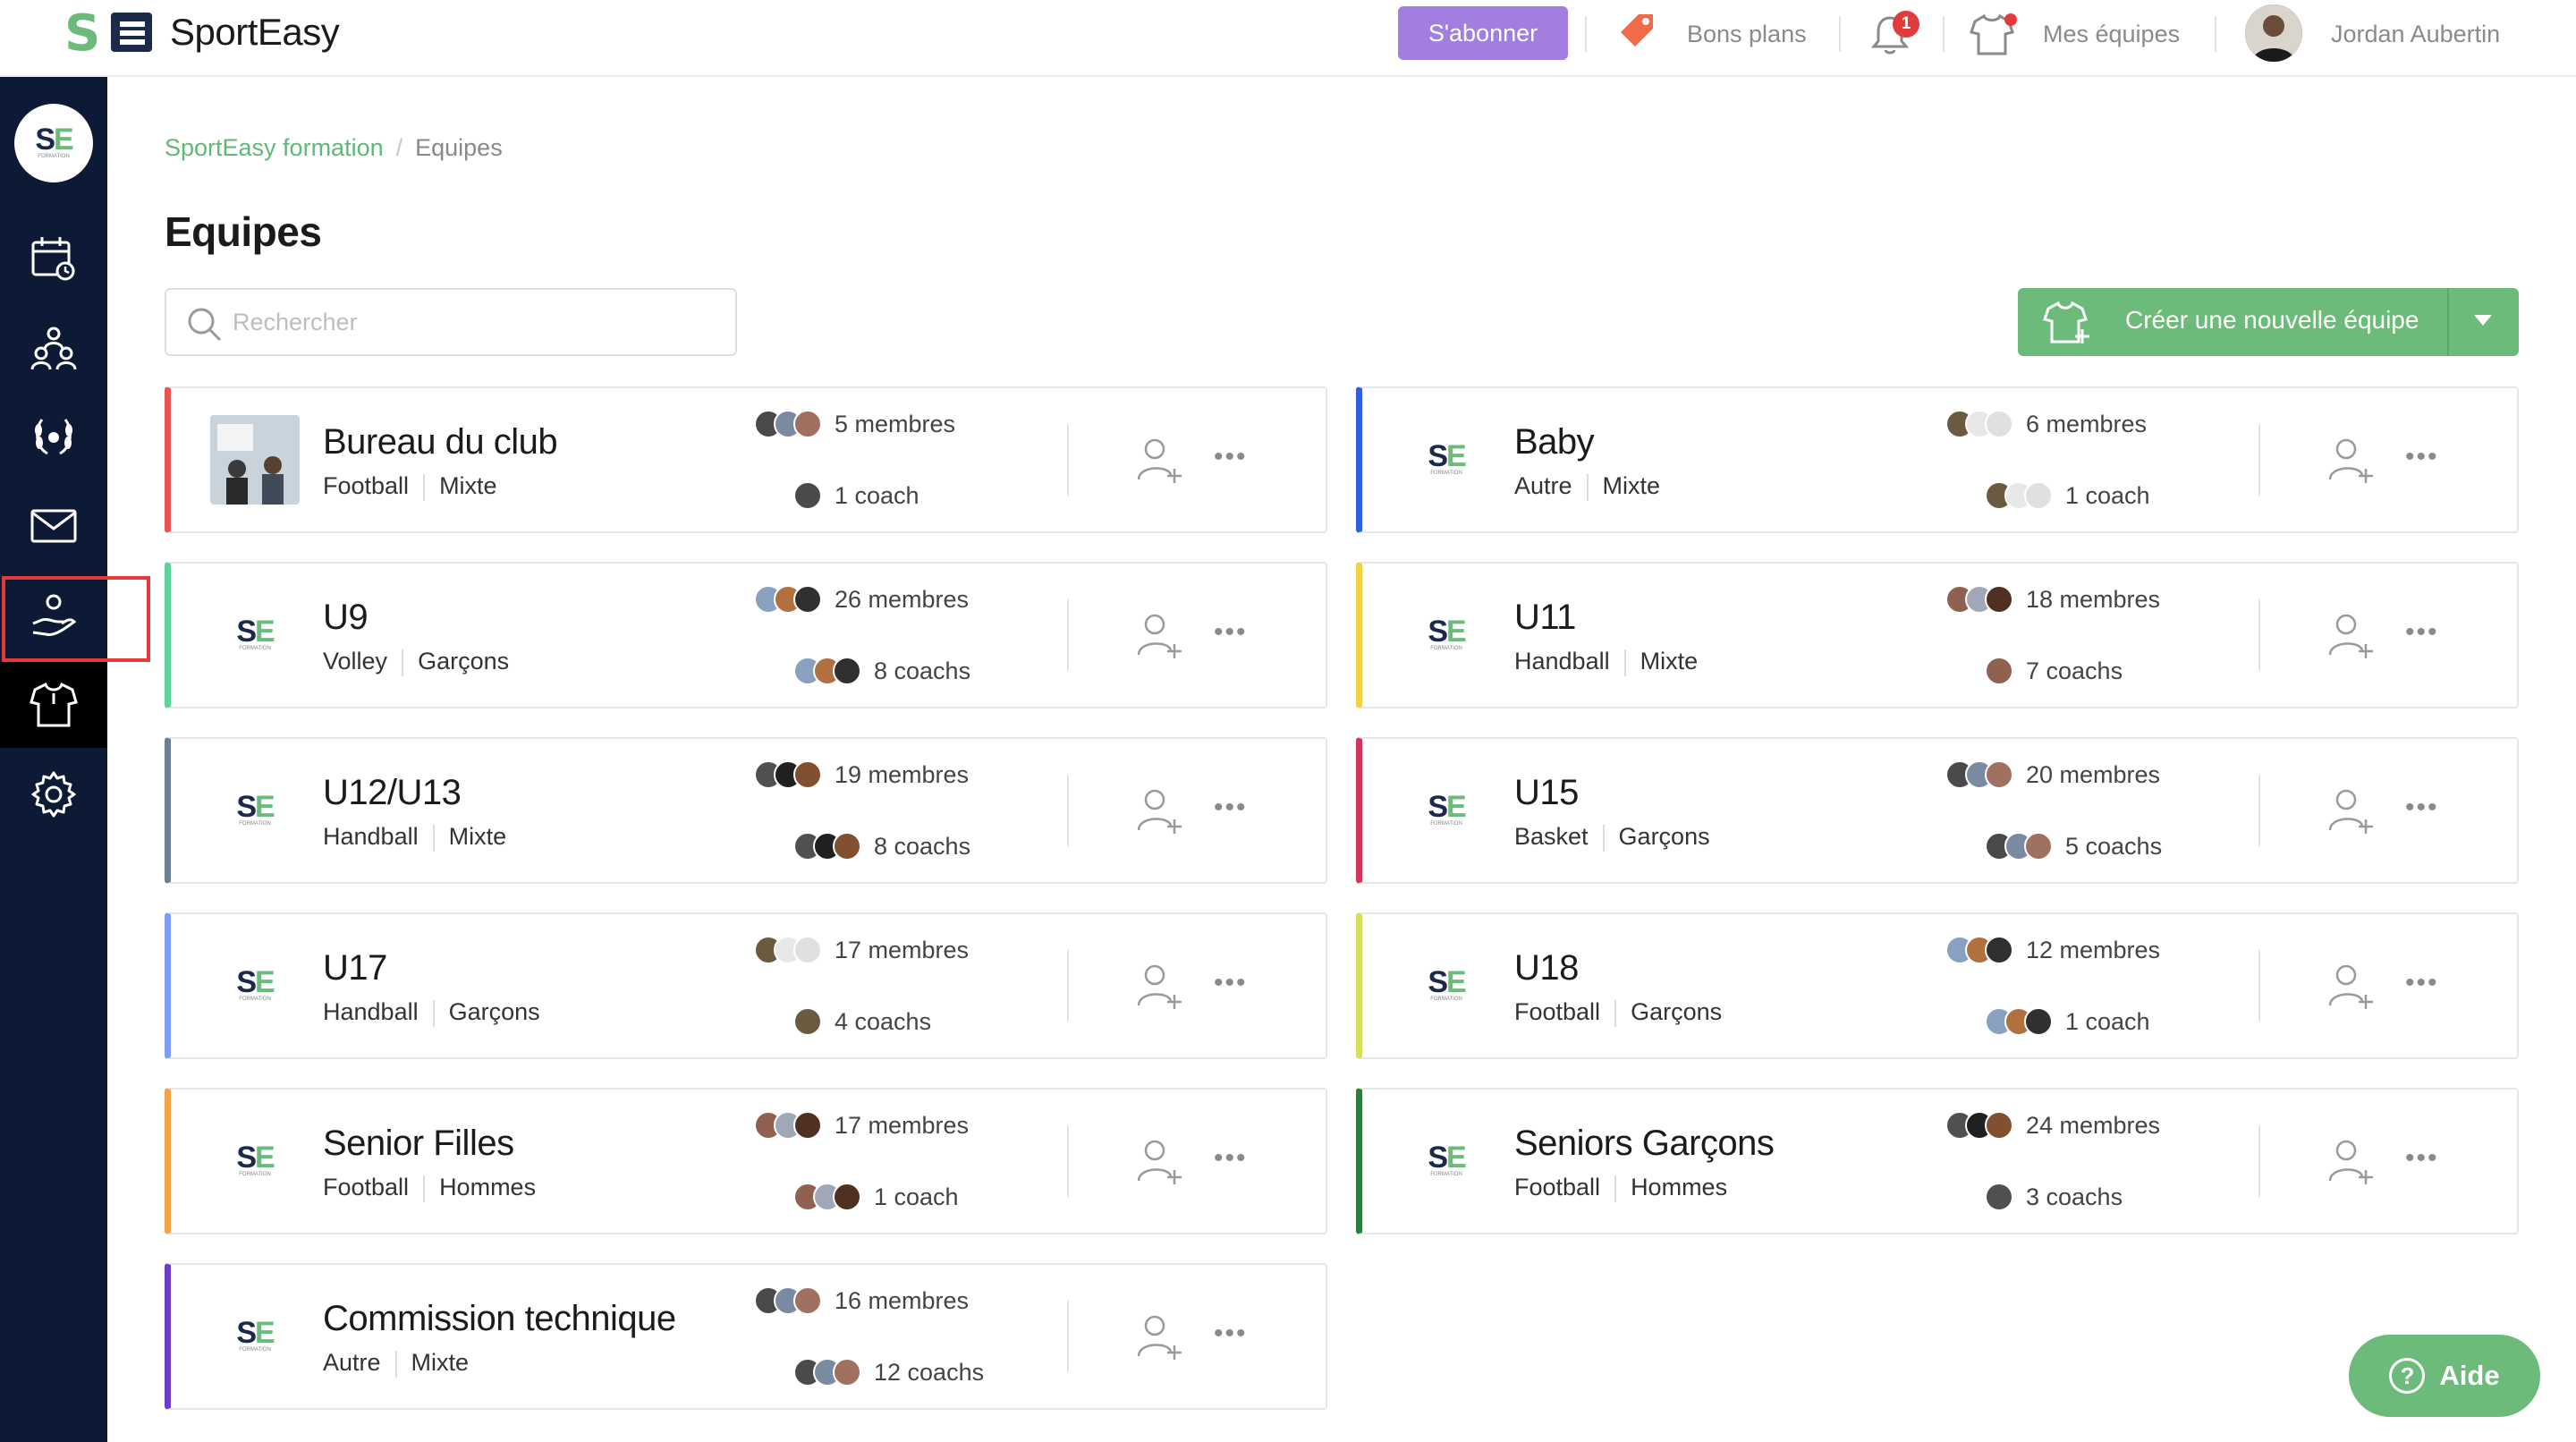 Image resolution: width=2576 pixels, height=1442 pixels. Describe the element at coordinates (2073, 846) in the screenshot. I see `team-coaches: 5 coachs` at that location.